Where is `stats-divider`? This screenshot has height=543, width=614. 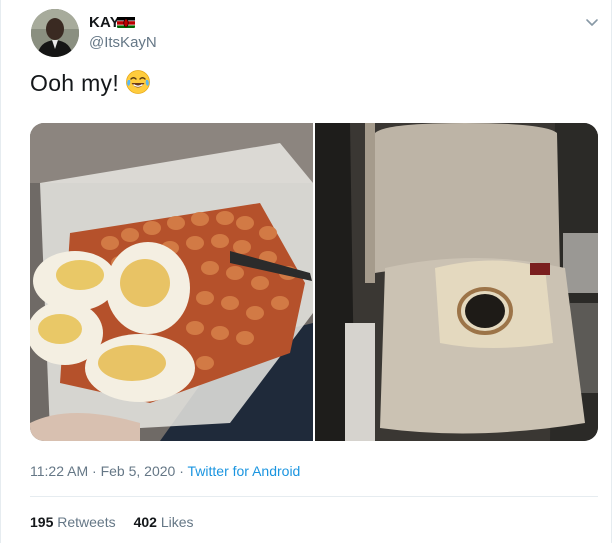
stats-divider is located at coordinates (314, 496).